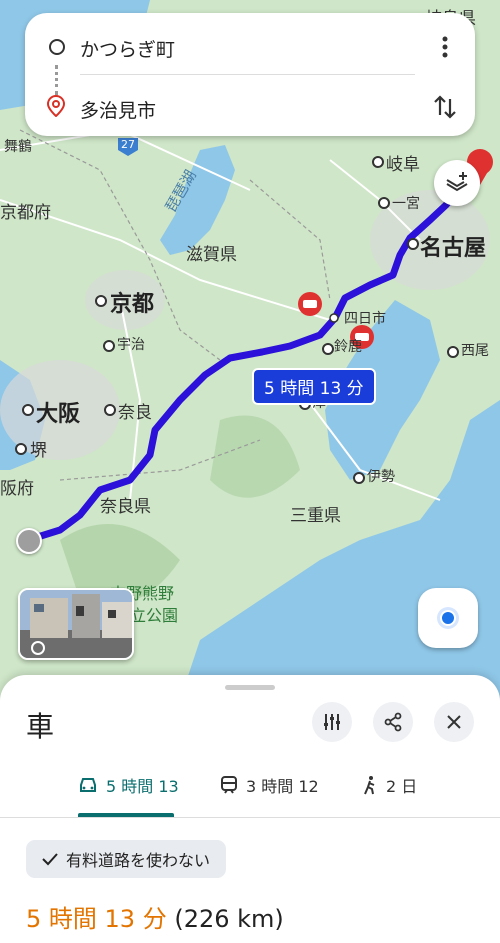 This screenshot has height=943, width=500. Describe the element at coordinates (229, 919) in the screenshot. I see `route-distance: (226 km)` at that location.